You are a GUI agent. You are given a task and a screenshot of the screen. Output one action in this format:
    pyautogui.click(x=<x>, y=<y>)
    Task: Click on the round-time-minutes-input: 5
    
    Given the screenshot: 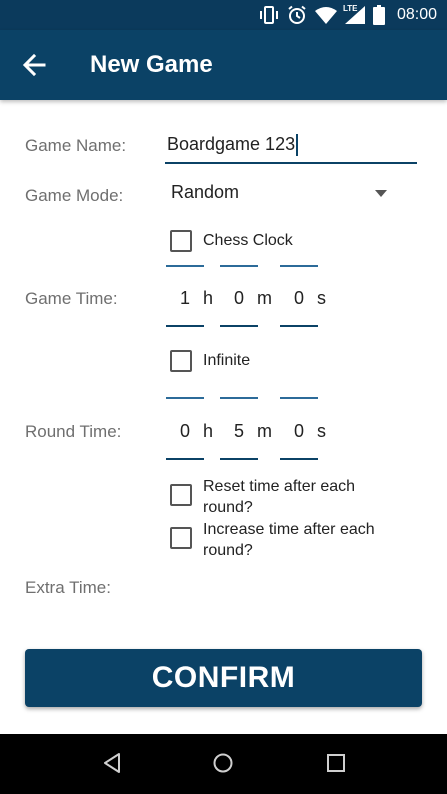 What is the action you would take?
    pyautogui.click(x=239, y=431)
    